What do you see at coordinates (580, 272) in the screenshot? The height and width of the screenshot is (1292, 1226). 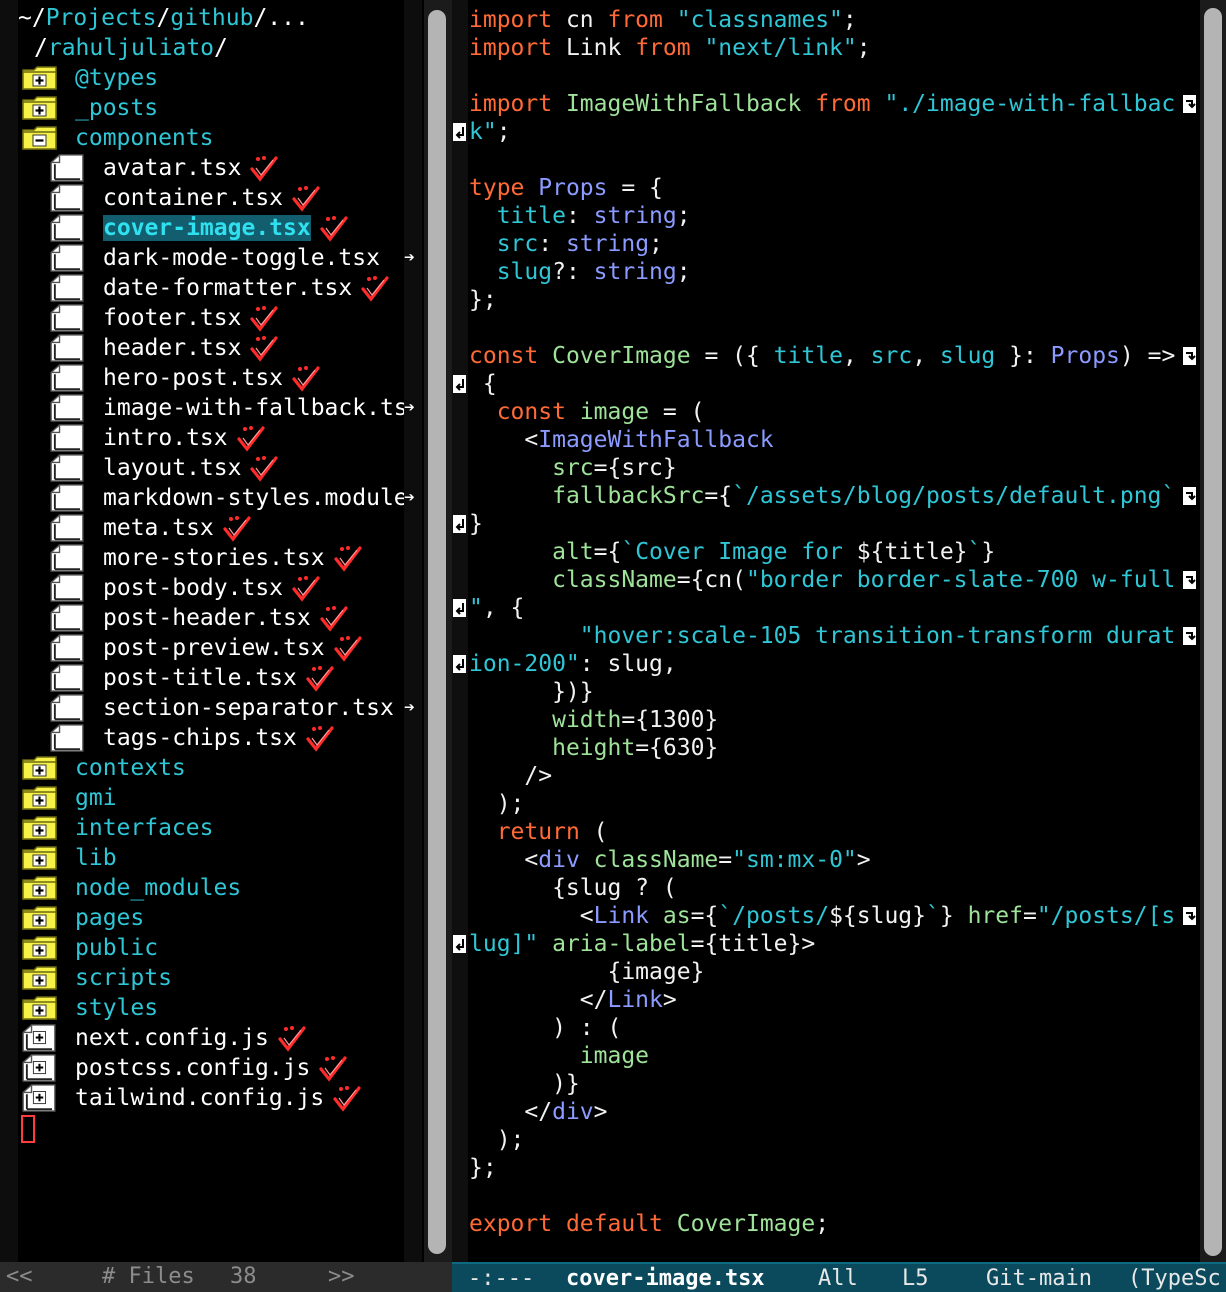 I see `code-line: slug?: string;` at bounding box center [580, 272].